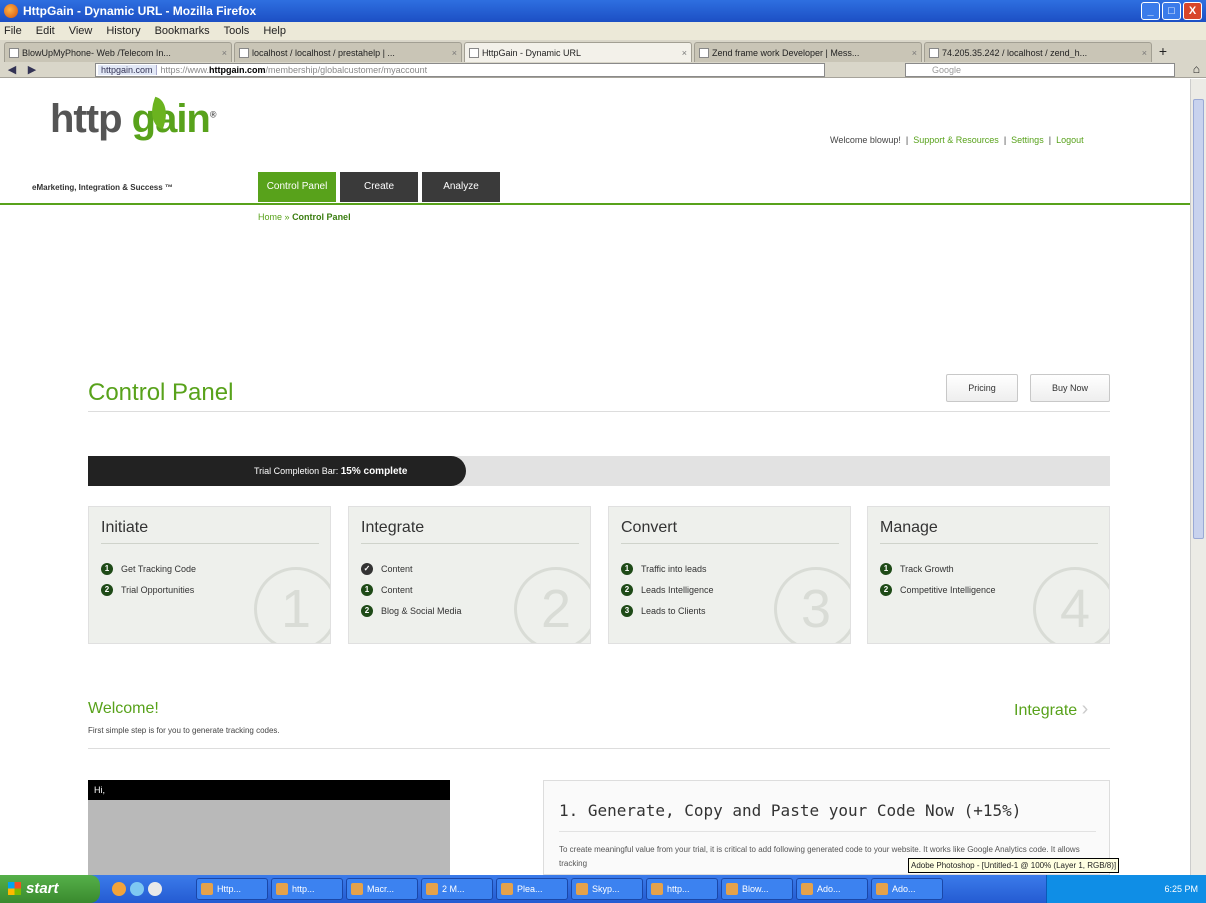 The image size is (1206, 903). I want to click on menu-history: History, so click(123, 31).